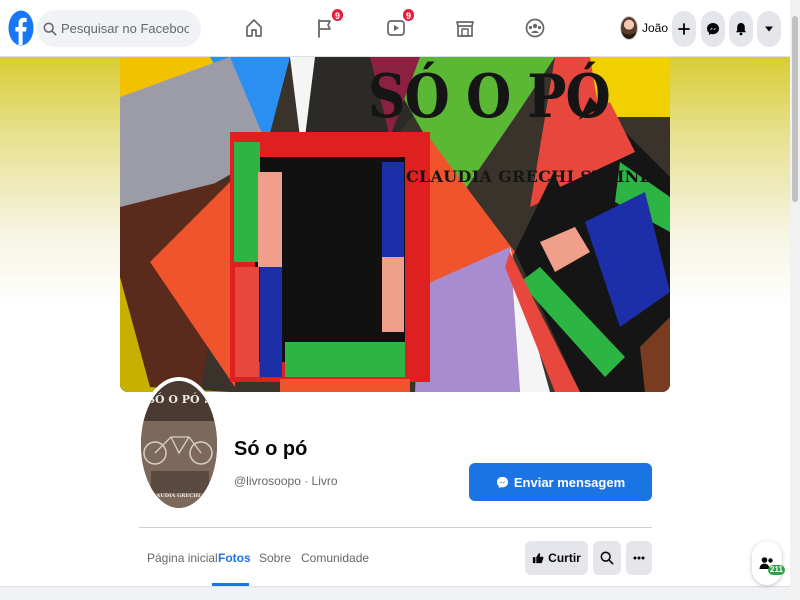  What do you see at coordinates (655, 28) in the screenshot?
I see `profile-name: João` at bounding box center [655, 28].